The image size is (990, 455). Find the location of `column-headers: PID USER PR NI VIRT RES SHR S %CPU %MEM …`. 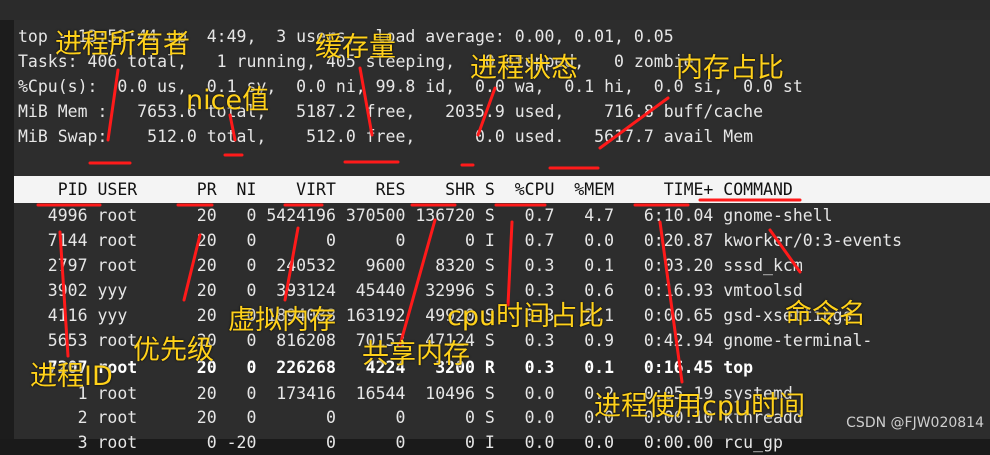

column-headers: PID USER PR NI VIRT RES SHR S %CPU %MEM … is located at coordinates (405, 189).